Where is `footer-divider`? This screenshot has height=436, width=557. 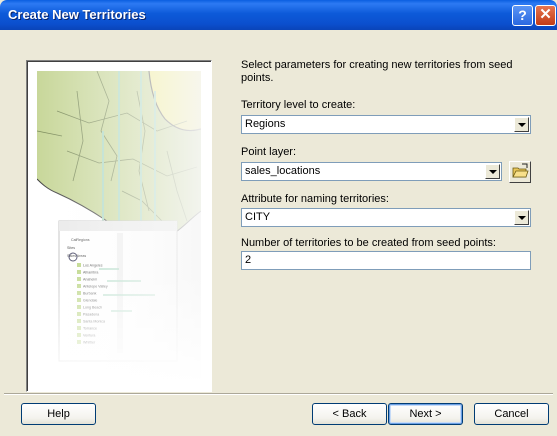 footer-divider is located at coordinates (278, 394).